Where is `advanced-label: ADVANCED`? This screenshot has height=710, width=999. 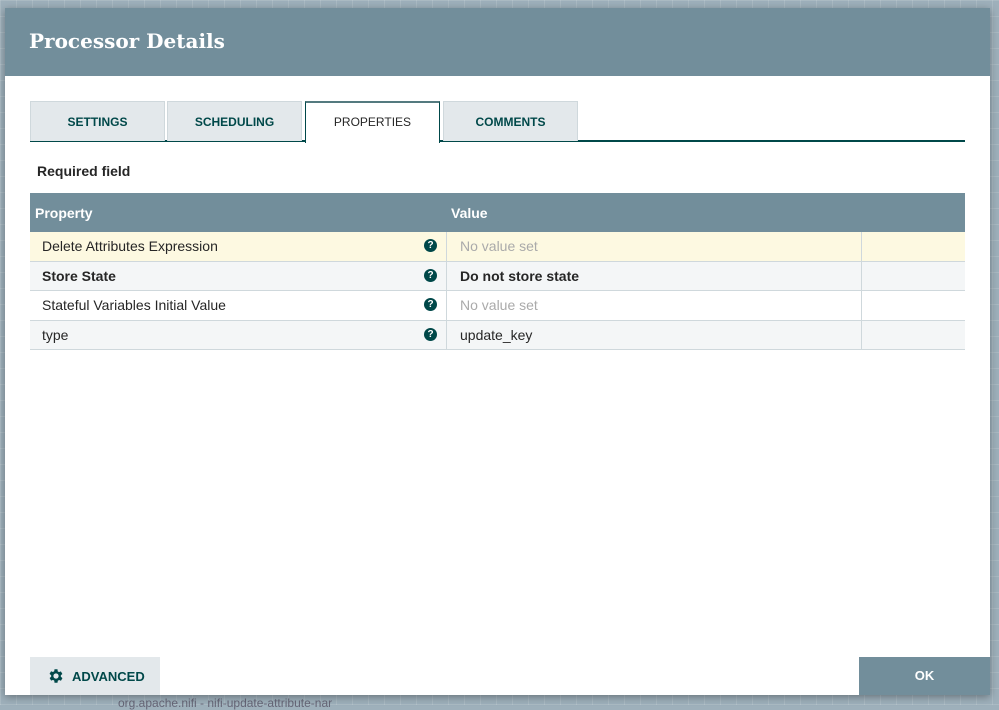 advanced-label: ADVANCED is located at coordinates (108, 676).